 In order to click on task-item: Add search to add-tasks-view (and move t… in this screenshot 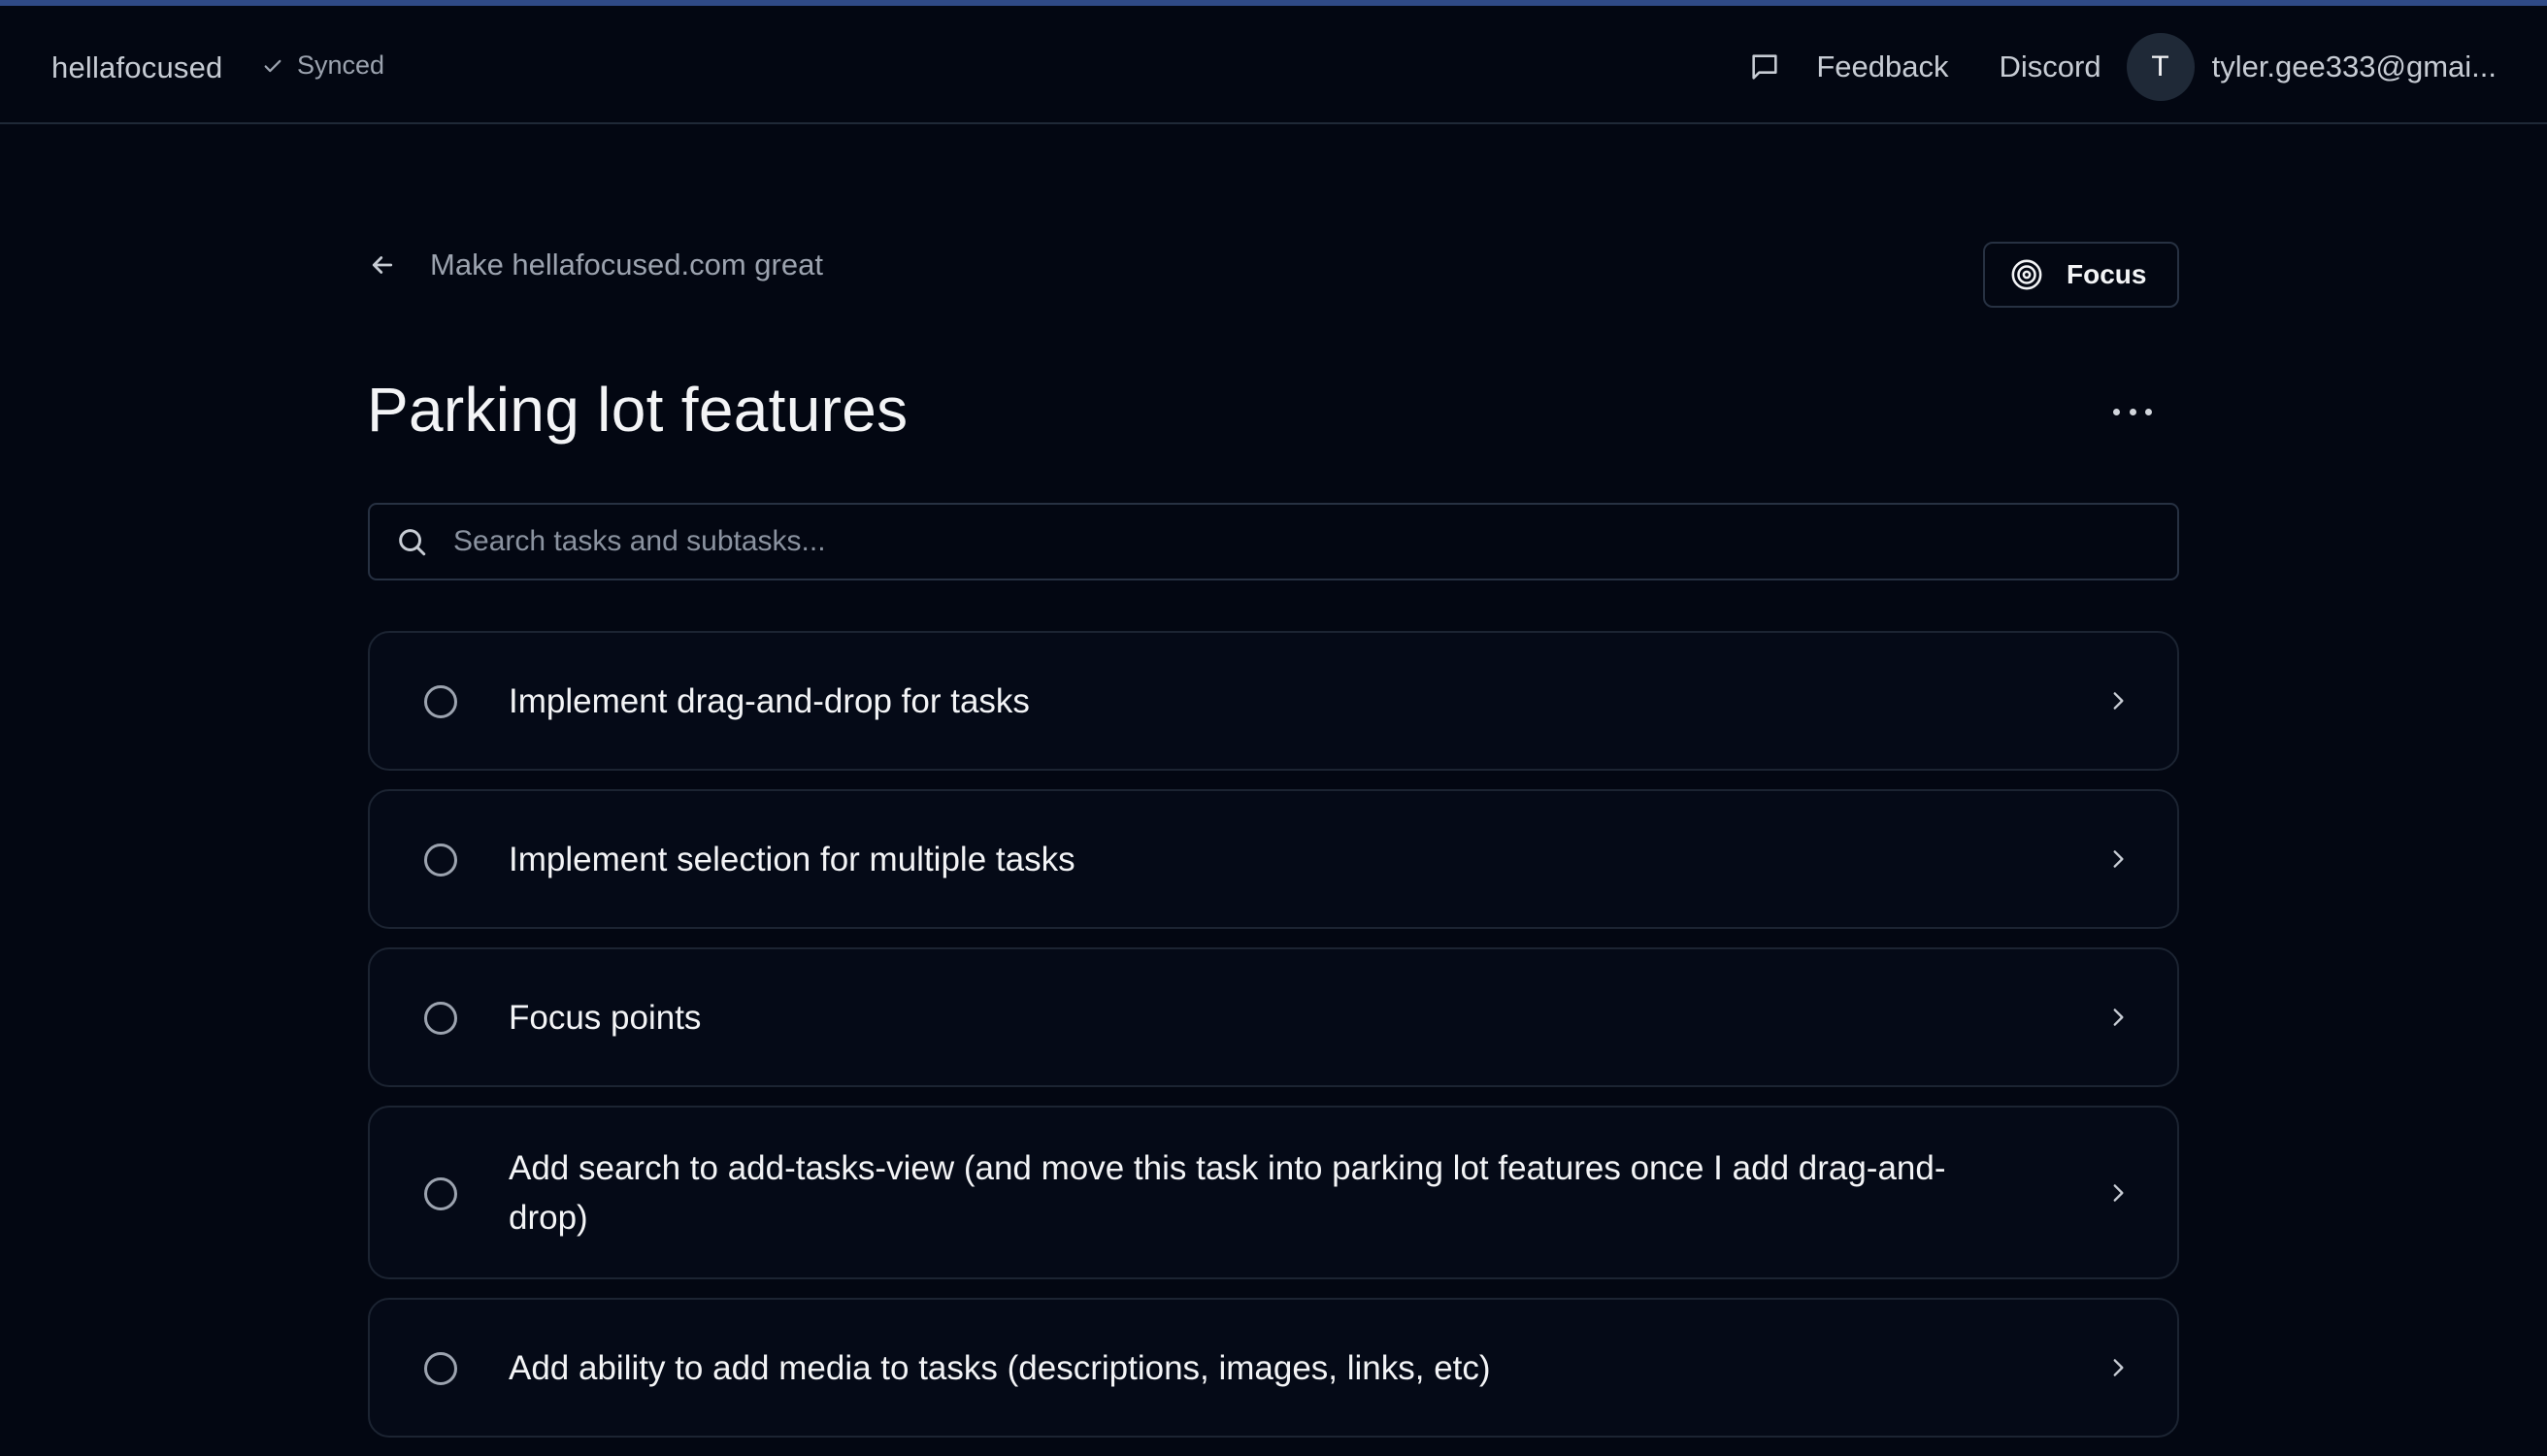, I will do `click(1273, 1192)`.